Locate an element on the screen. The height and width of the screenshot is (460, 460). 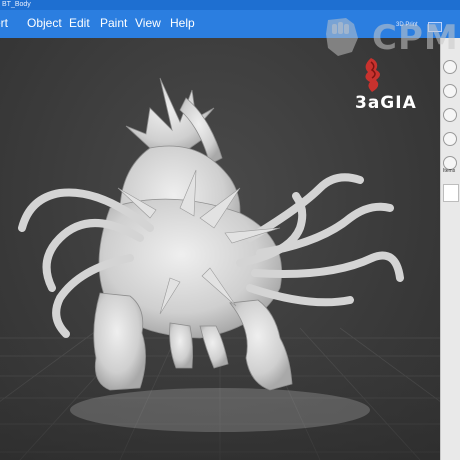
menu-help: Help is located at coordinates (182, 23).